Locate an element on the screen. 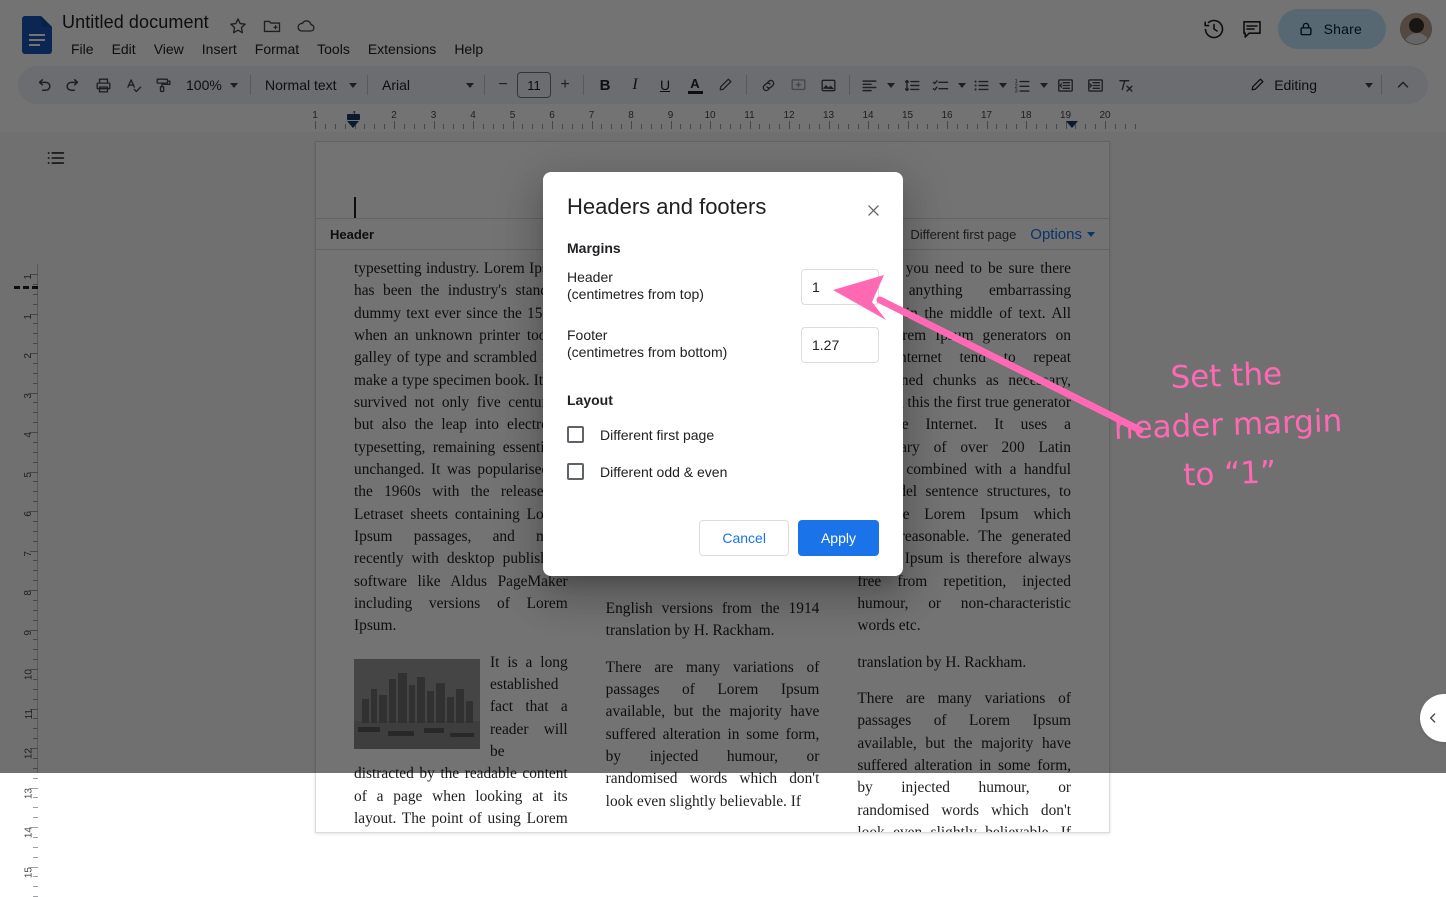 This screenshot has width=1446, height=897. different-first-page-checkbox-row: Different first page is located at coordinates (723, 434).